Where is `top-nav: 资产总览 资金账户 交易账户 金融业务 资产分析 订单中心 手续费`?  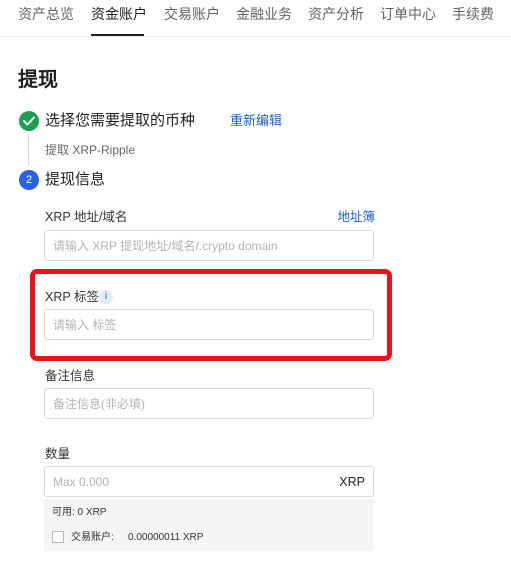
top-nav: 资产总览 资金账户 交易账户 金融业务 资产分析 订单中心 手续费 is located at coordinates (255, 18).